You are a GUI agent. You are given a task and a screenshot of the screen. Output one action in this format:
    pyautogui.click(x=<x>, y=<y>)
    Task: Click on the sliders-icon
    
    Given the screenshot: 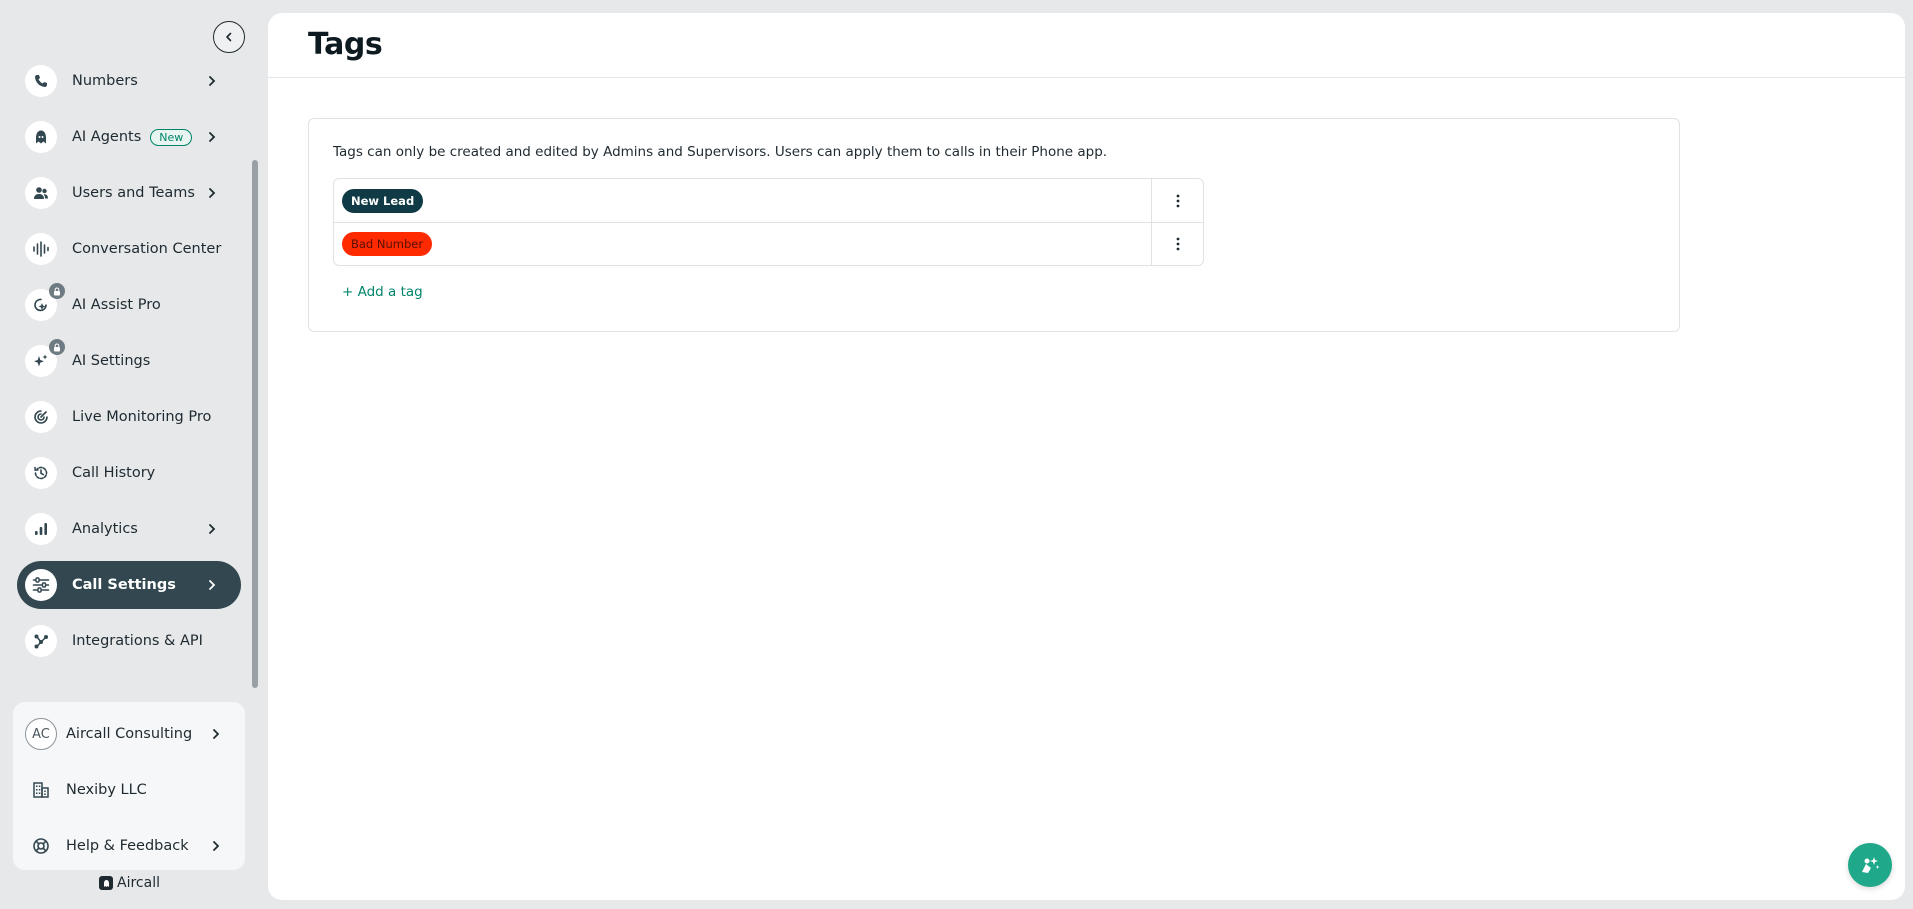 What is the action you would take?
    pyautogui.click(x=41, y=585)
    